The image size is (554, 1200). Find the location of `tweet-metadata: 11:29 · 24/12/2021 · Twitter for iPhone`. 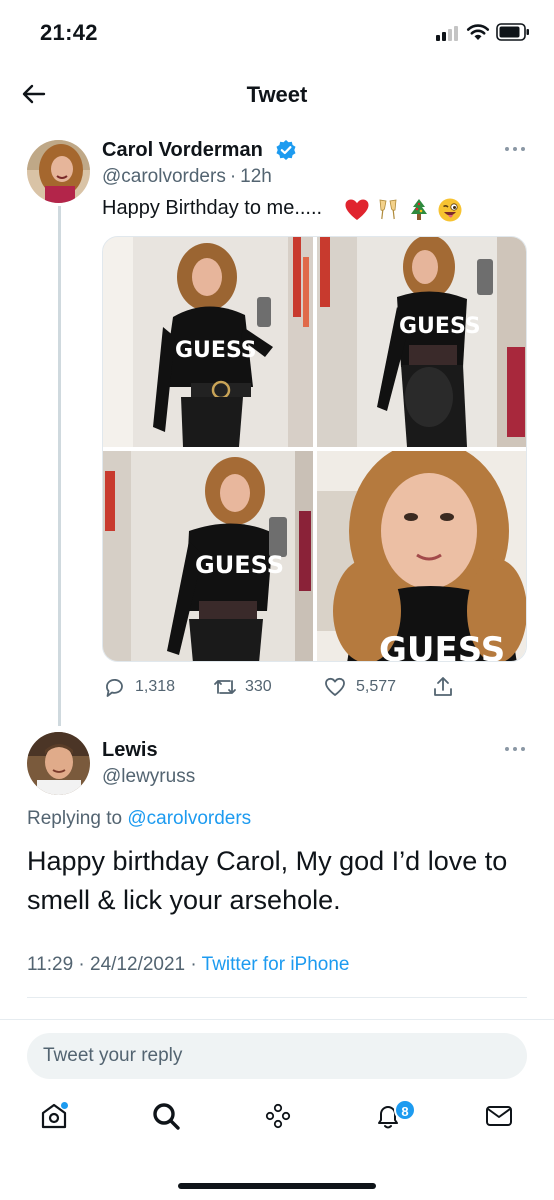

tweet-metadata: 11:29 · 24/12/2021 · Twitter for iPhone is located at coordinates (188, 965).